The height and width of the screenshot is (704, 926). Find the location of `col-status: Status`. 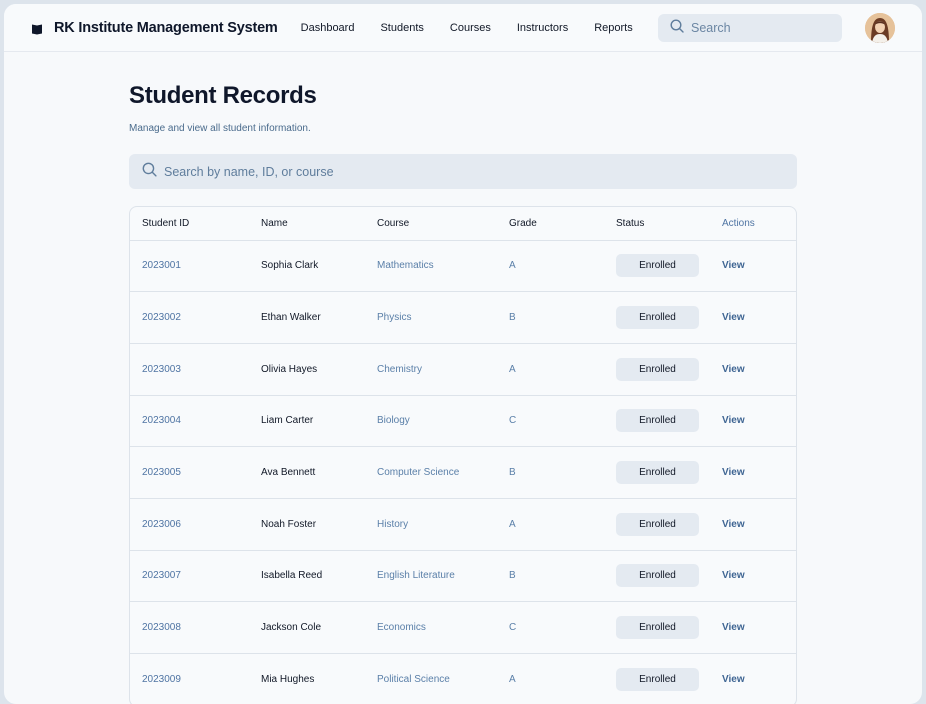

col-status: Status is located at coordinates (657, 223).